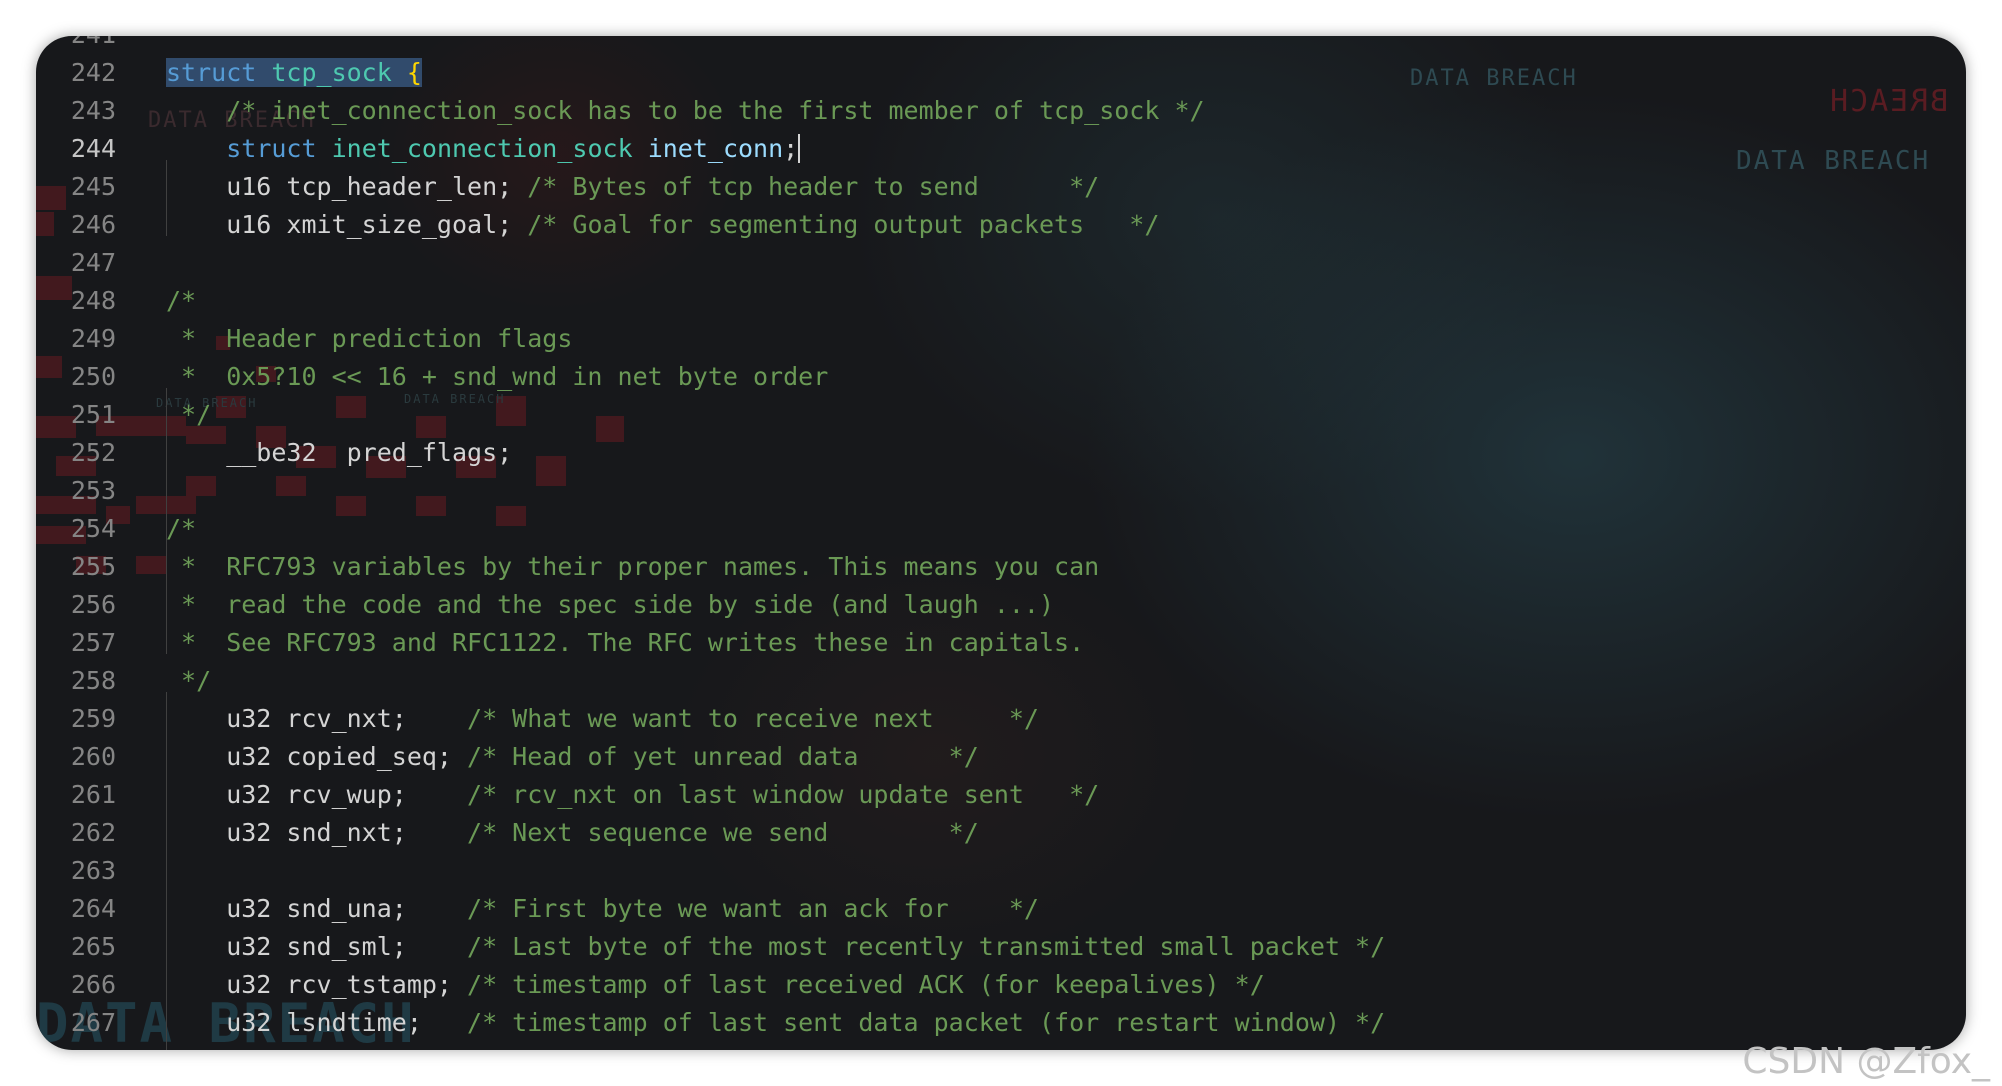 The width and height of the screenshot is (2002, 1086). I want to click on code-line: 263, so click(1001, 871).